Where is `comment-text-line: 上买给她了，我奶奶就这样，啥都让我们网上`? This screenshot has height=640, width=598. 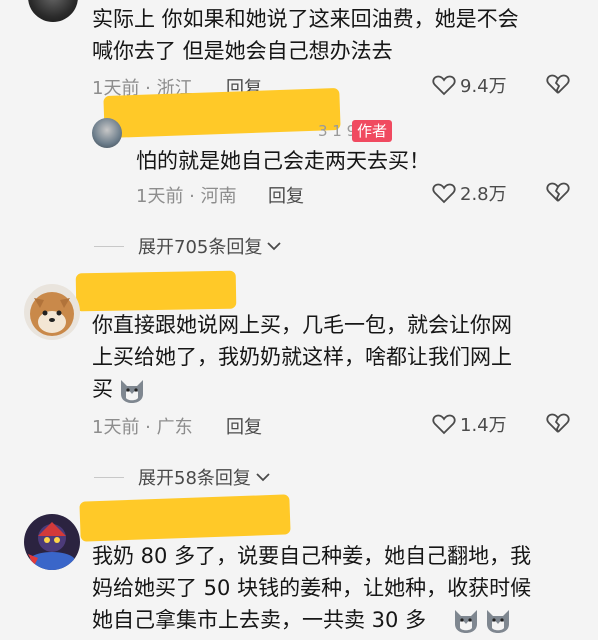
comment-text-line: 上买给她了，我奶奶就这样，啥都让我们网上 is located at coordinates (302, 357).